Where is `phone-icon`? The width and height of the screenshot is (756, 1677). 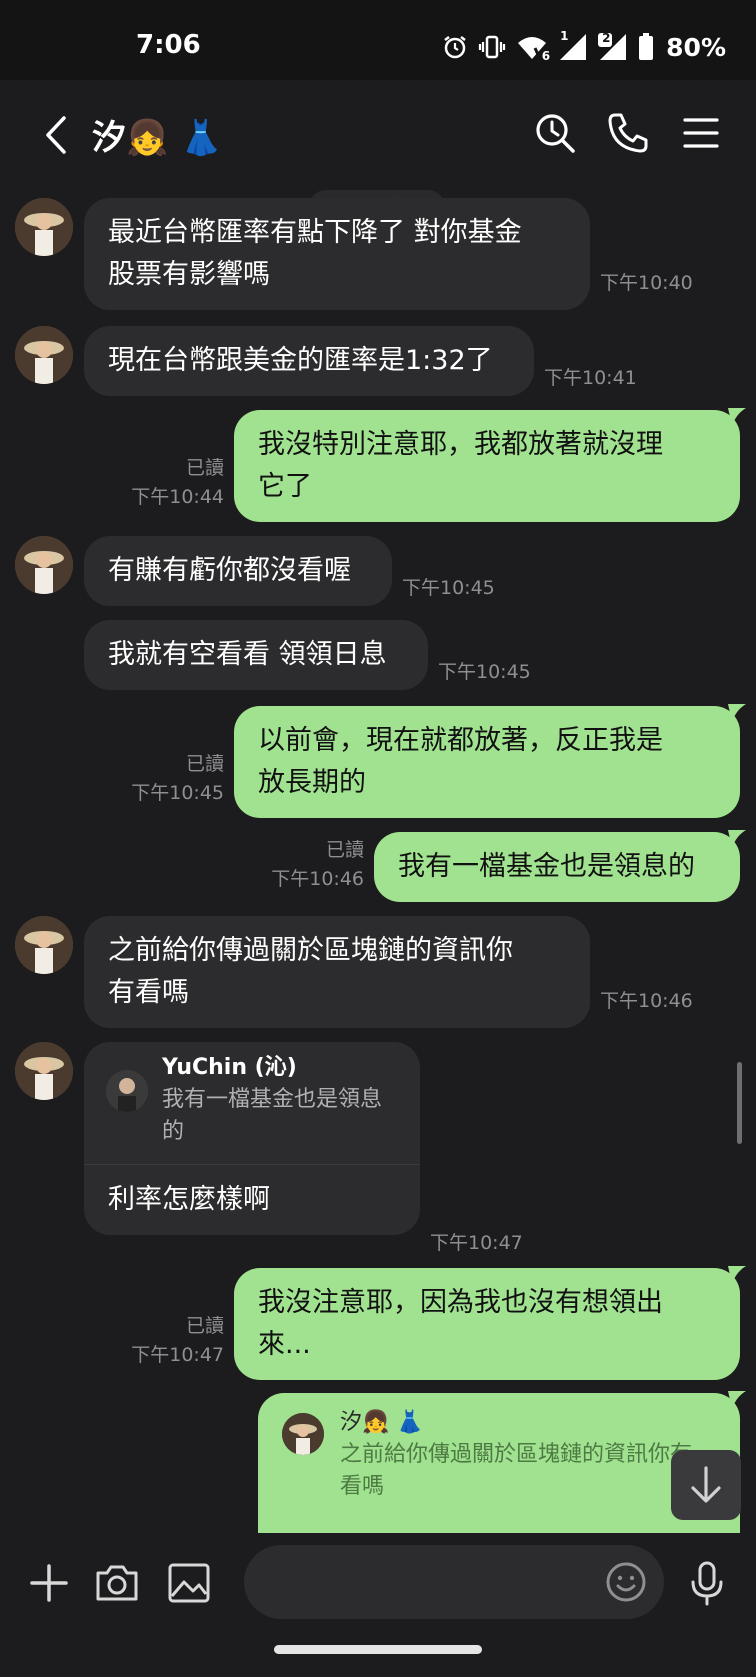
phone-icon is located at coordinates (628, 133).